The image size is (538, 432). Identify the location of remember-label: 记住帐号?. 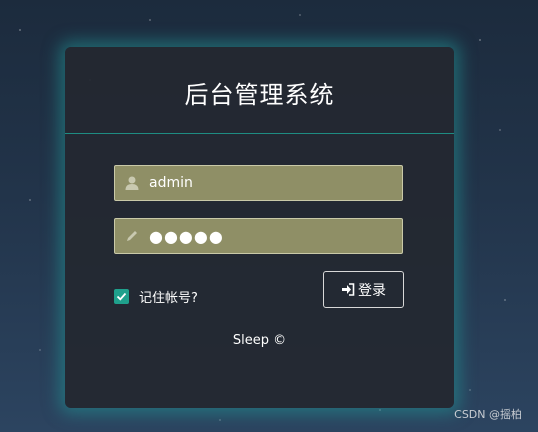
(168, 298).